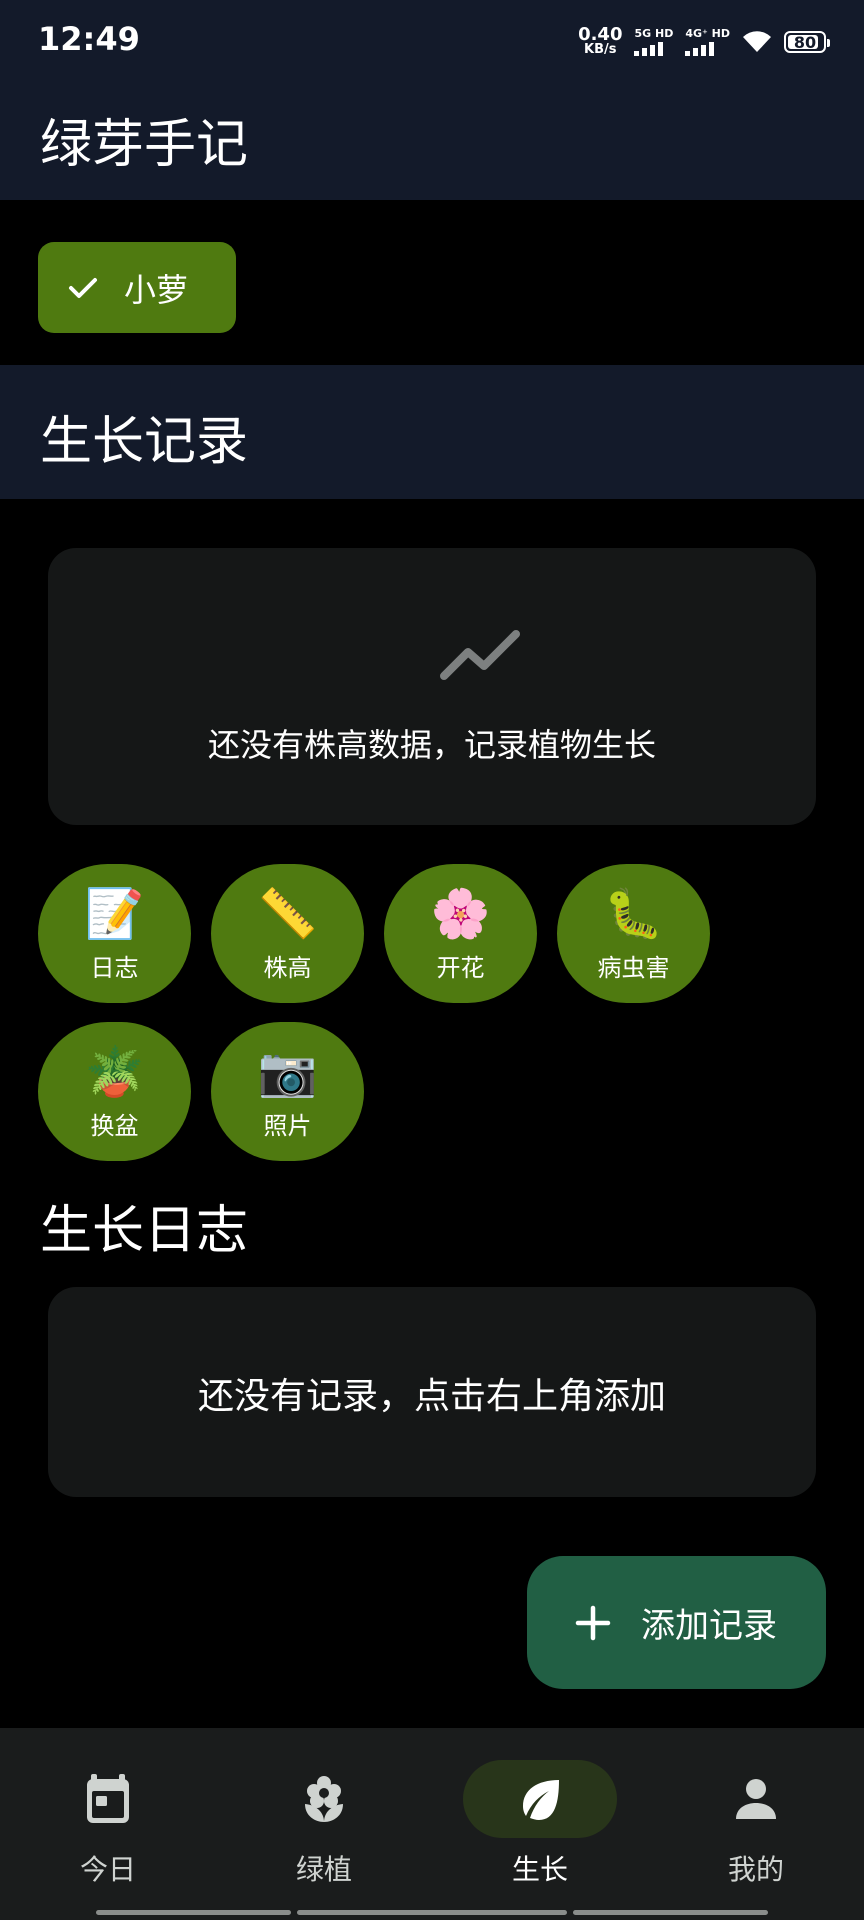 The height and width of the screenshot is (1920, 864). I want to click on calendar-icon, so click(108, 1798).